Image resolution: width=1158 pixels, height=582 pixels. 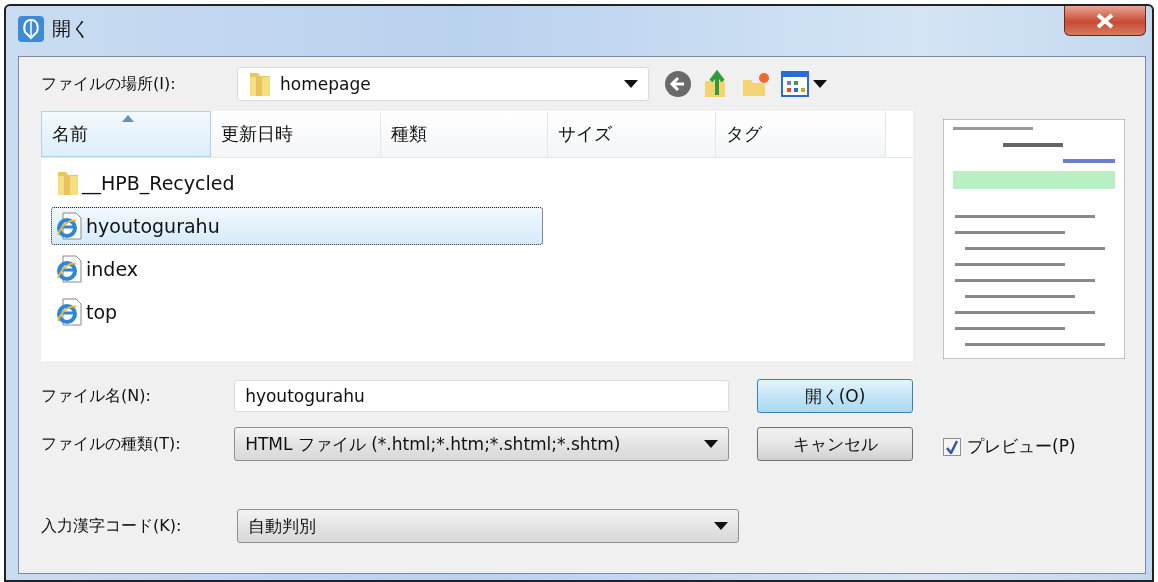 What do you see at coordinates (1034, 446) in the screenshot?
I see `preview-checkbox: プレビュー(P)` at bounding box center [1034, 446].